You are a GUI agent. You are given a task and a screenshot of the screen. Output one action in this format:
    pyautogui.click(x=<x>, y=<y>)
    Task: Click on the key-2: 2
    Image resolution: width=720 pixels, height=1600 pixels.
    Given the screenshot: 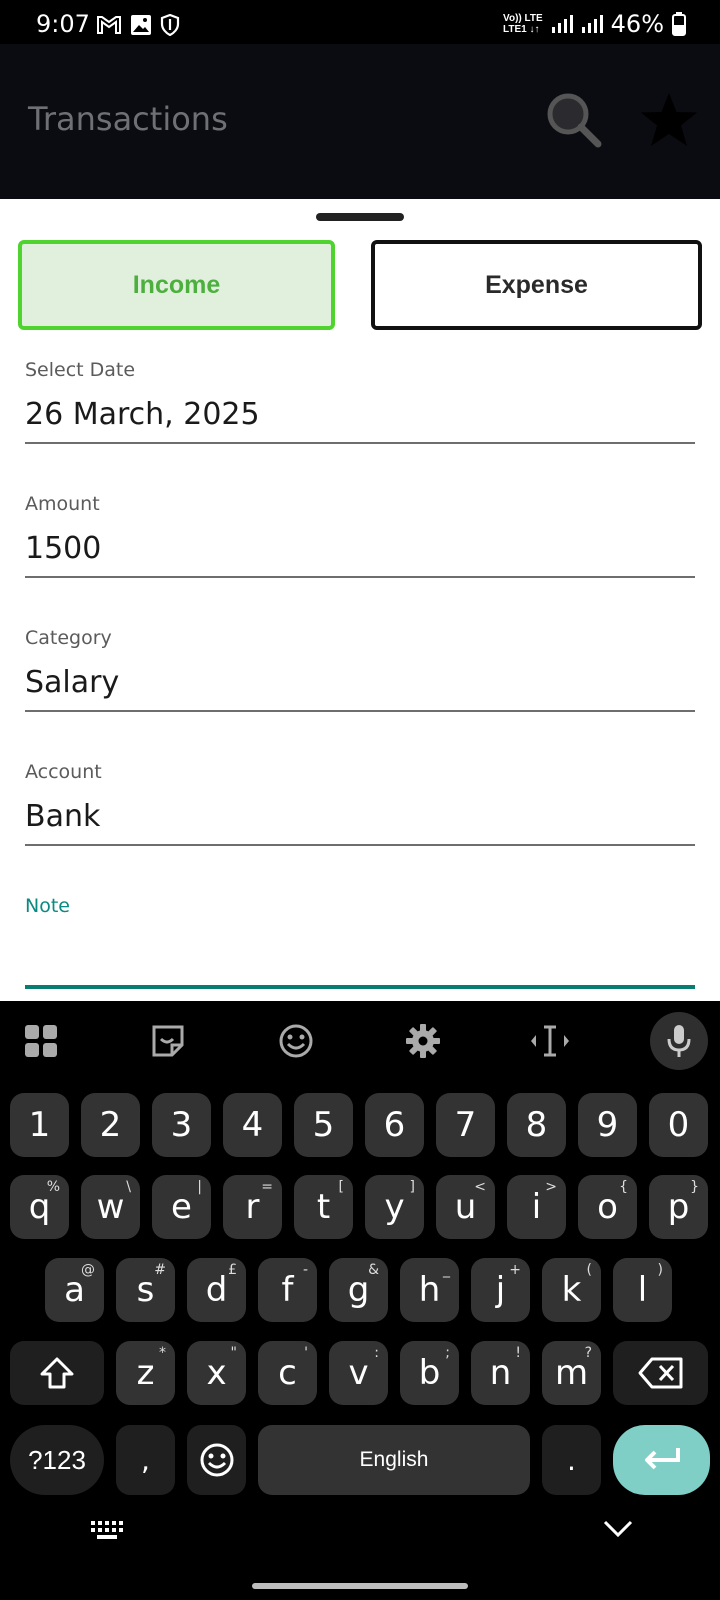 What is the action you would take?
    pyautogui.click(x=110, y=1125)
    